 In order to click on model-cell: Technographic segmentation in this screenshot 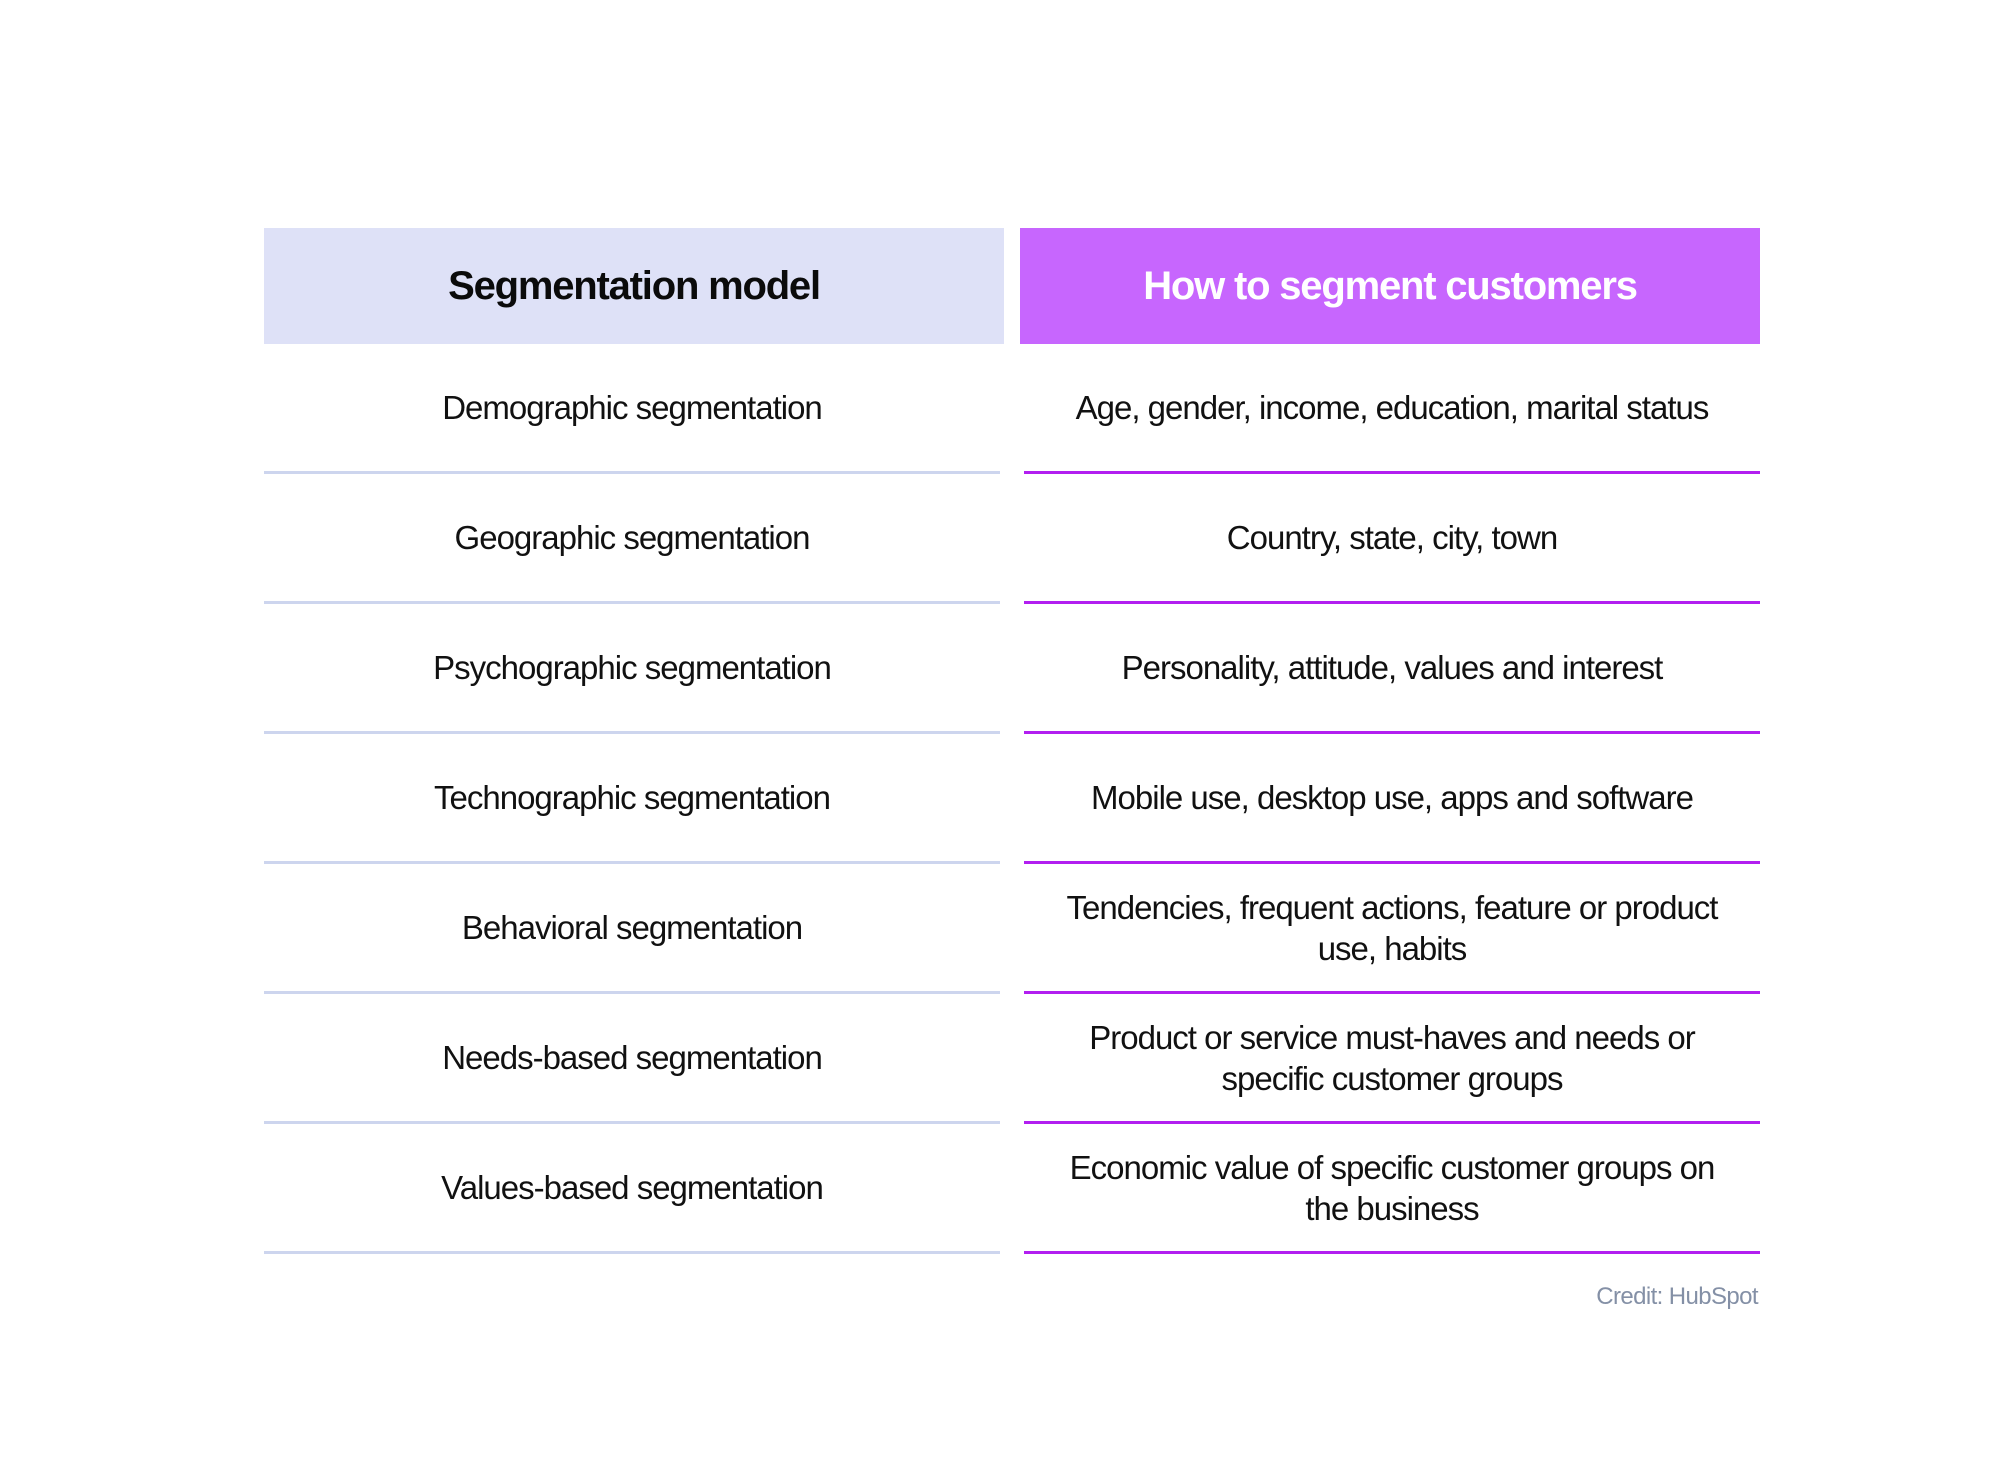, I will do `click(632, 799)`.